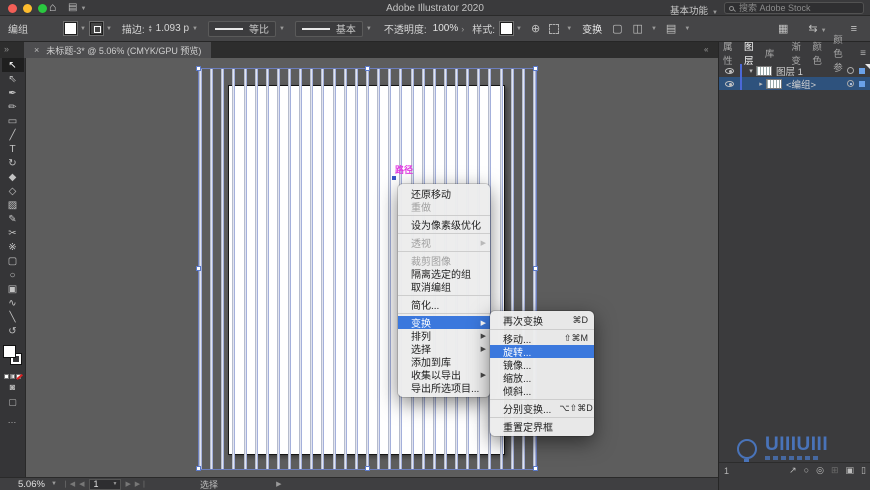 Image resolution: width=870 pixels, height=490 pixels. Describe the element at coordinates (13, 163) in the screenshot. I see `rotate-tool: ↻` at that location.